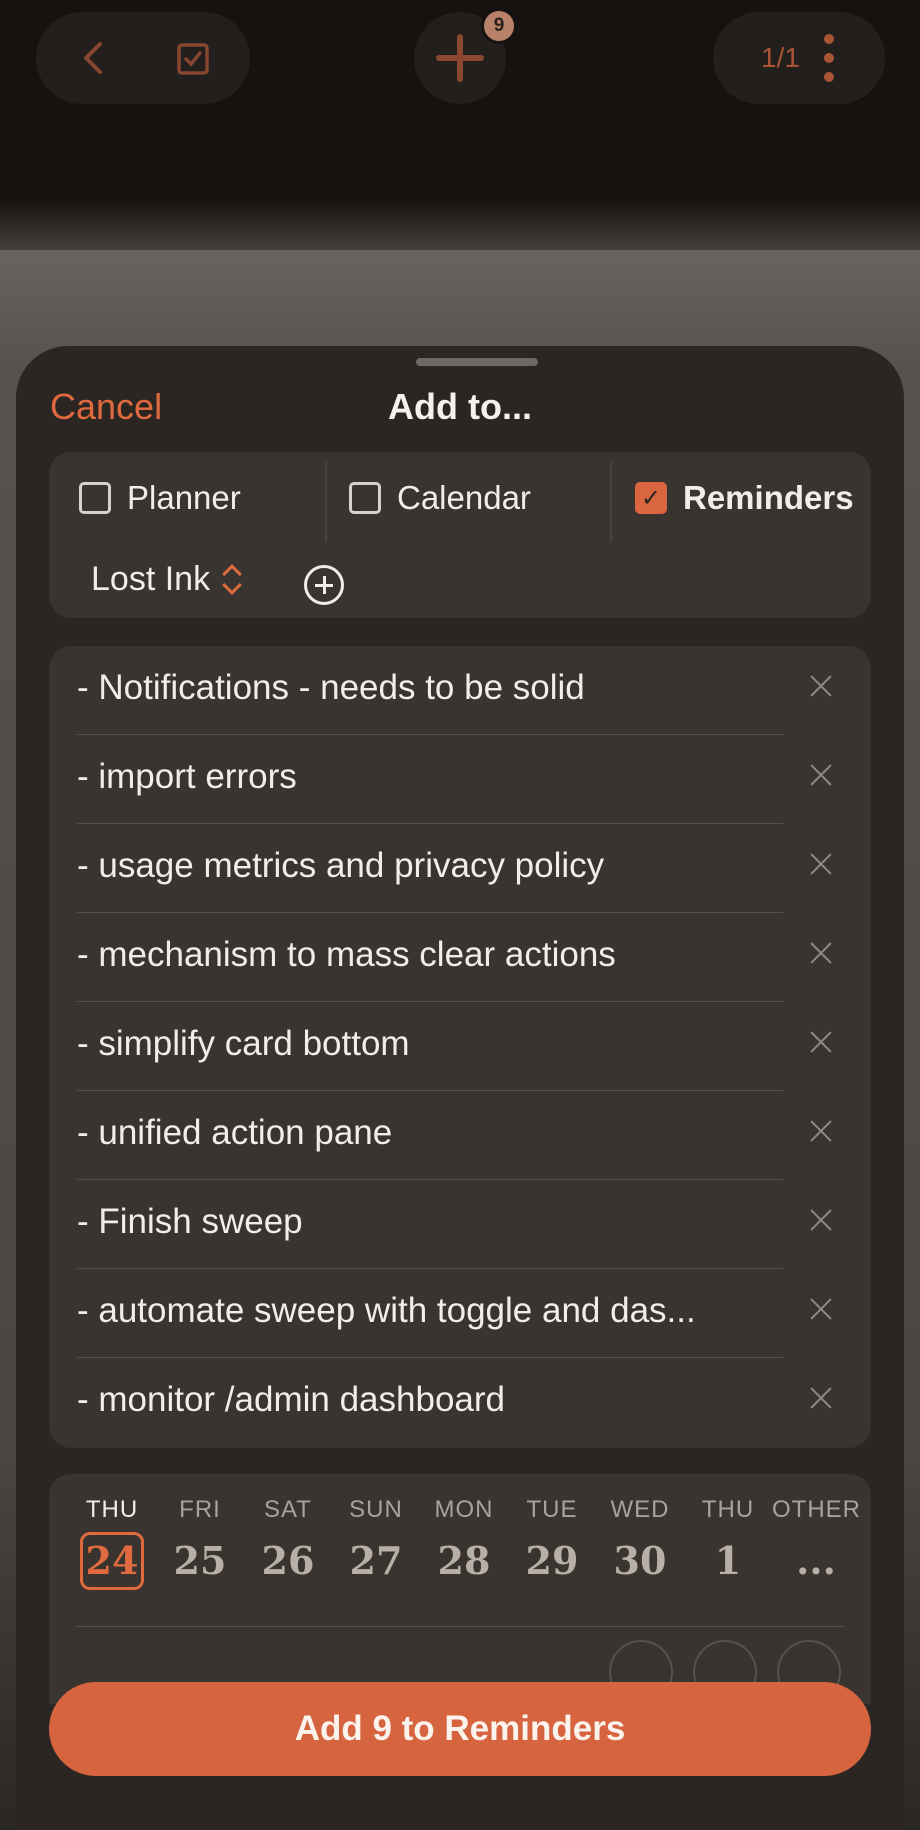 The height and width of the screenshot is (1830, 920). I want to click on top-toolbar: 9 1/1, so click(460, 55).